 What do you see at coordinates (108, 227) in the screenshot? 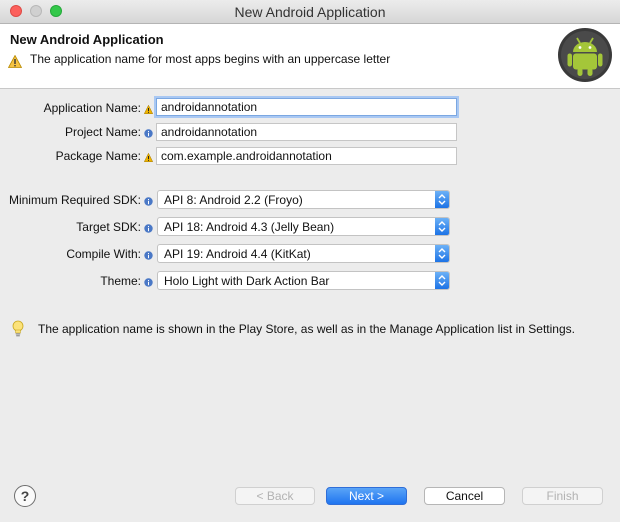
I see `target-sdk-label: Target SDK:` at bounding box center [108, 227].